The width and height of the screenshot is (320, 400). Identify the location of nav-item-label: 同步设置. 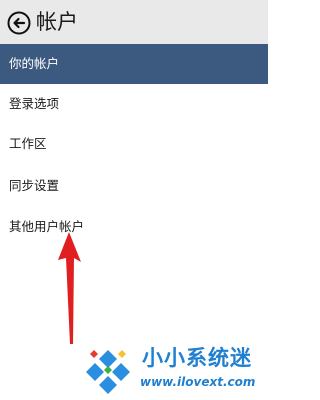
(34, 185).